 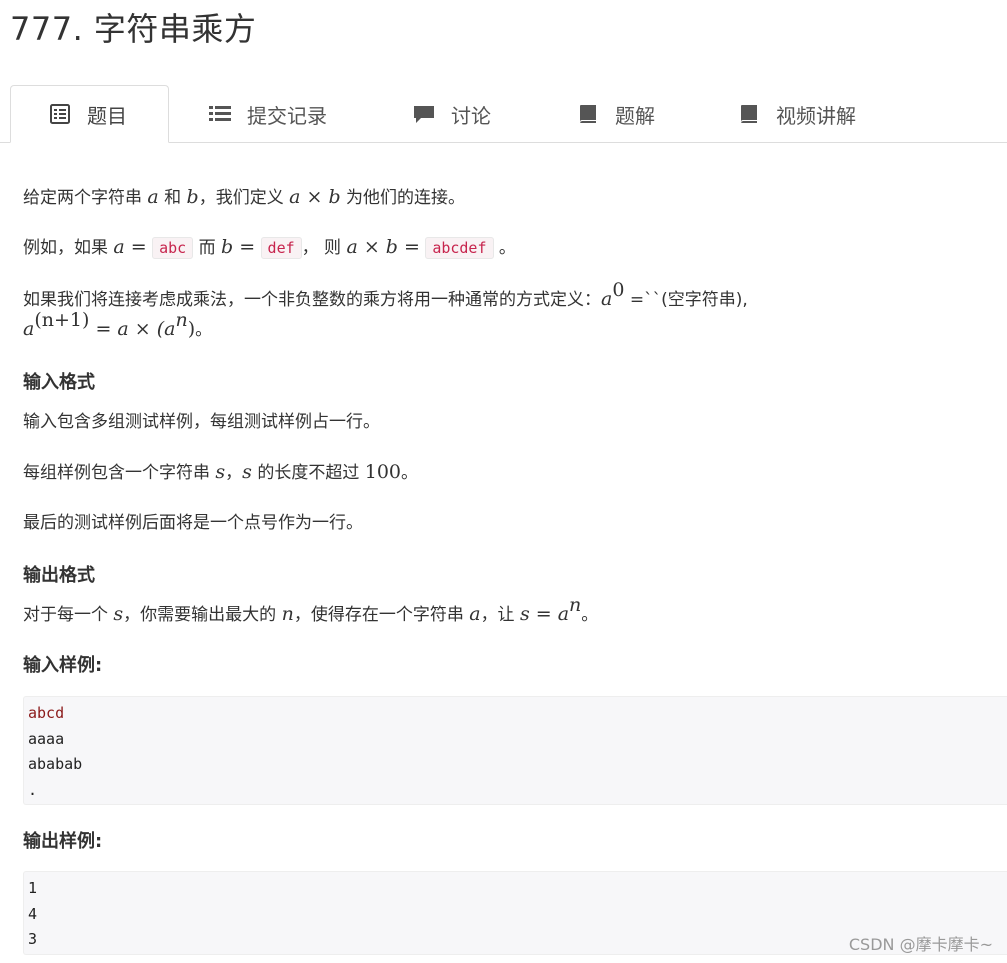 I want to click on tab-submissions: 提交记录, so click(x=268, y=114).